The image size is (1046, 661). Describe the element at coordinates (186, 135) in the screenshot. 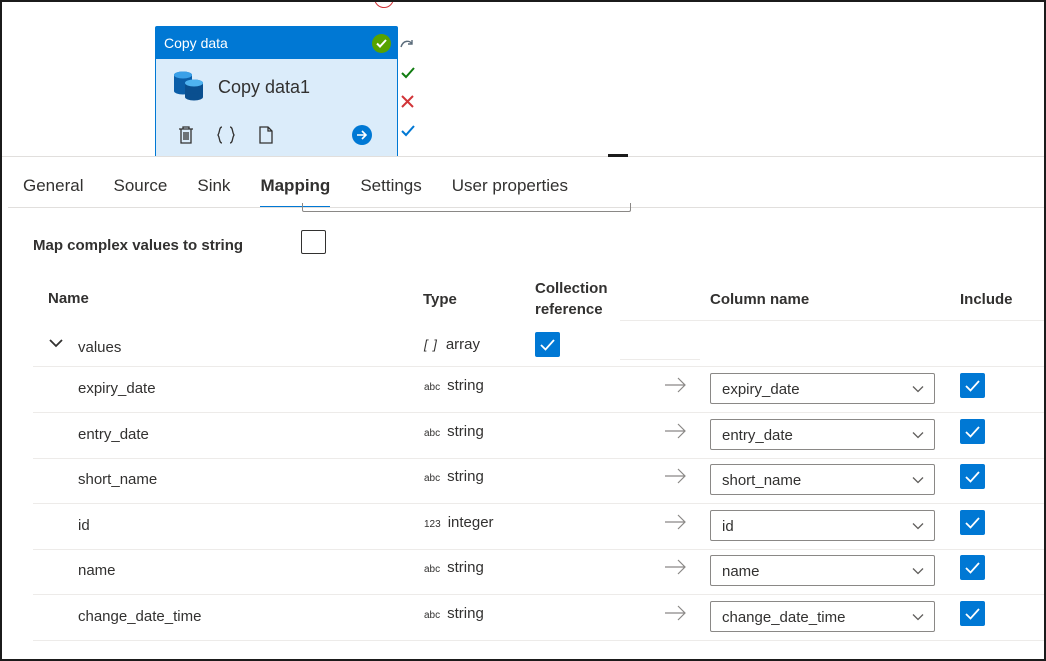

I see `delete-icon` at that location.